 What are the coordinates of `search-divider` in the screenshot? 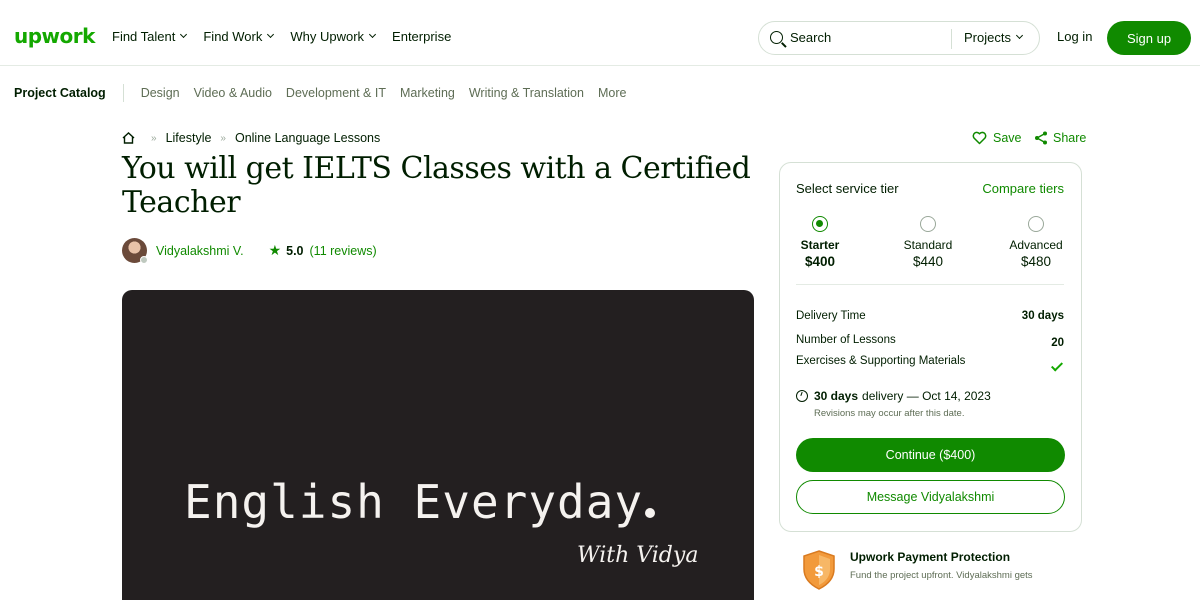 It's located at (951, 39).